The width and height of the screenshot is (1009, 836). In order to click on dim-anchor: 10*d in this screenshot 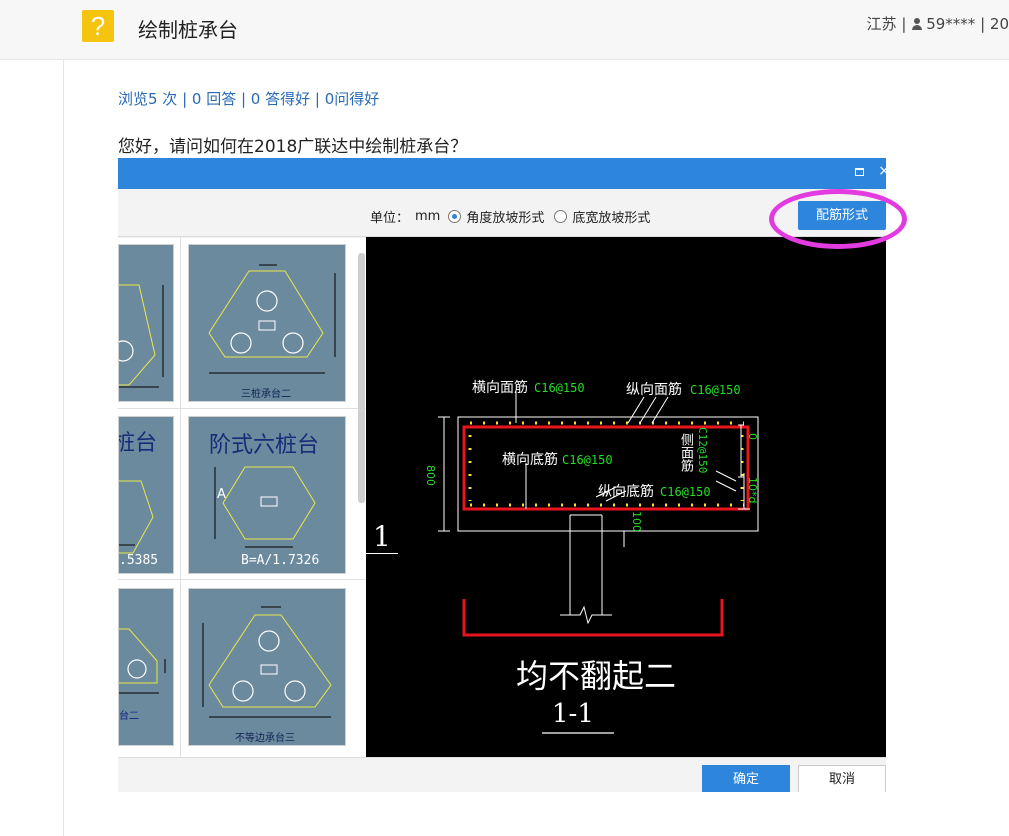, I will do `click(752, 490)`.